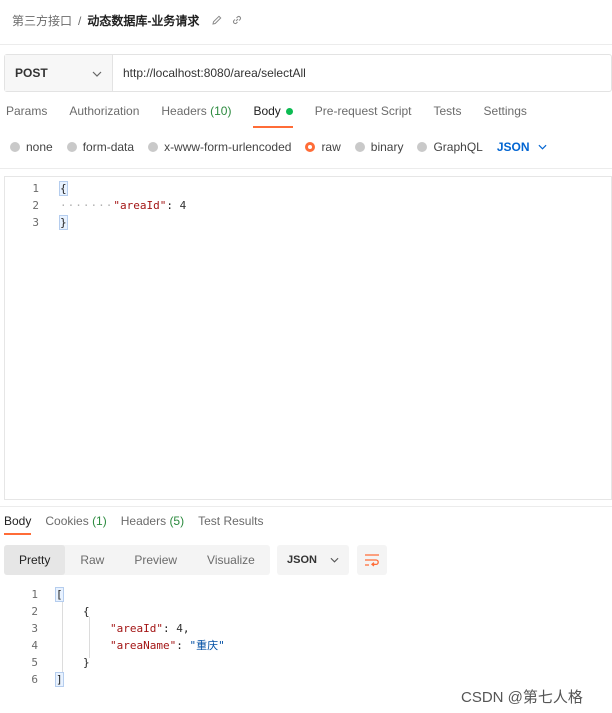 Image resolution: width=612 pixels, height=713 pixels. What do you see at coordinates (273, 116) in the screenshot?
I see `tab-body: Body` at bounding box center [273, 116].